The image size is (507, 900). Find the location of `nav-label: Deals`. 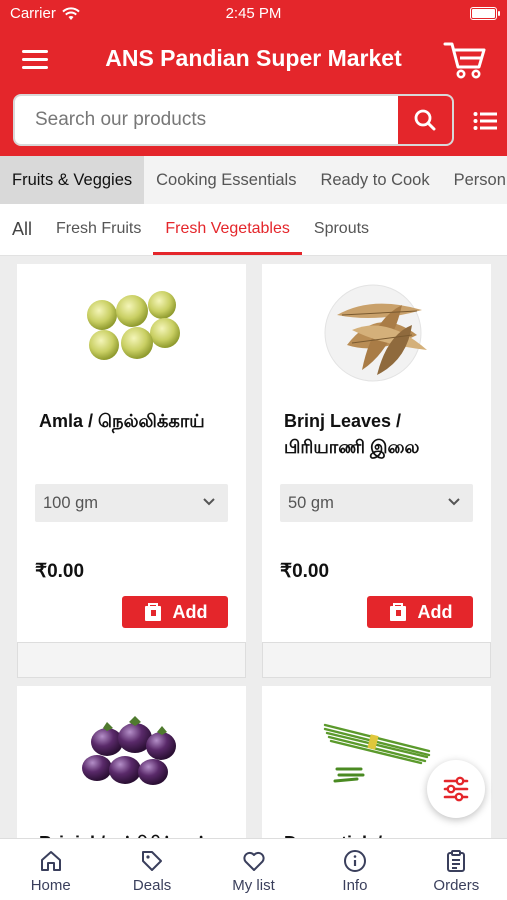

nav-label: Deals is located at coordinates (152, 885).